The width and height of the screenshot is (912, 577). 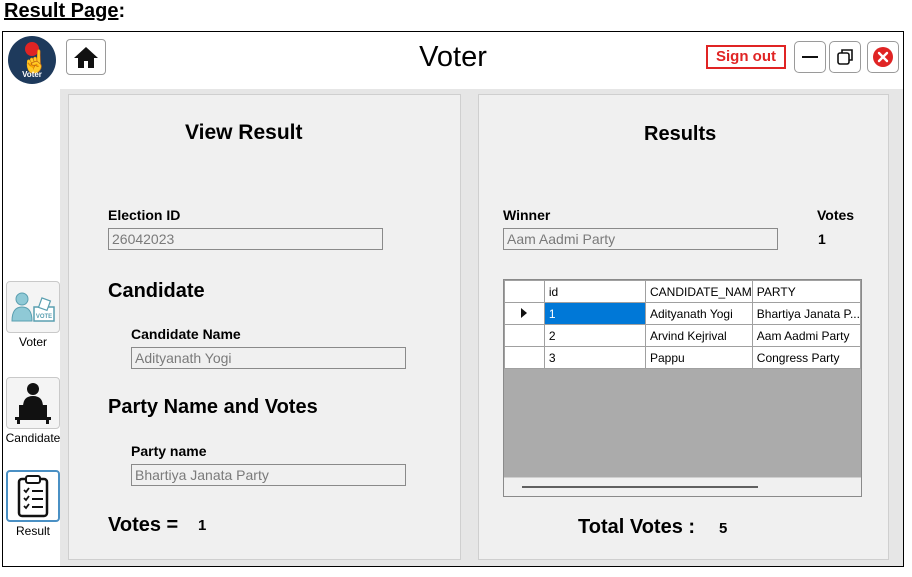 I want to click on candidate-name-label: Candidate Name, so click(x=186, y=334).